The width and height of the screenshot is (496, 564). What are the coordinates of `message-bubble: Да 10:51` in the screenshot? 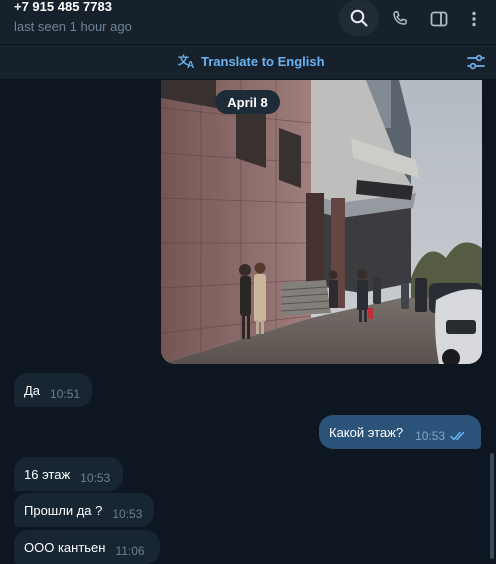 It's located at (53, 390).